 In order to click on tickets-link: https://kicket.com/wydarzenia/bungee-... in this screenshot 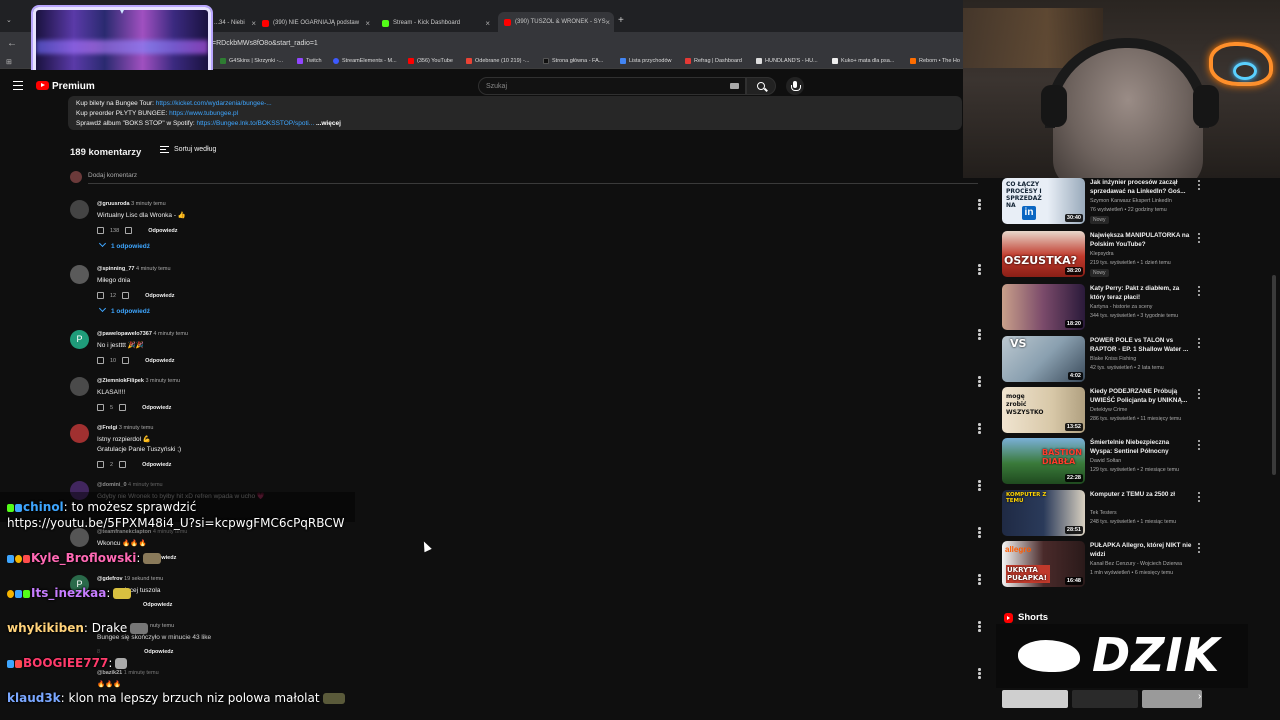, I will do `click(214, 103)`.